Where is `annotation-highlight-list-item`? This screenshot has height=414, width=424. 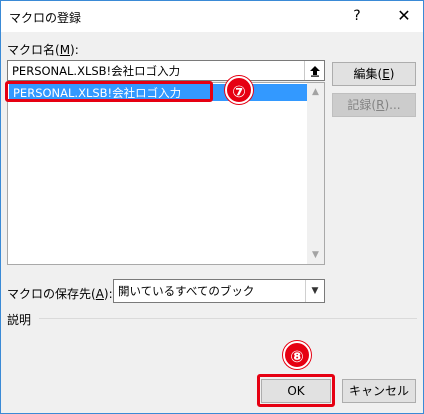 annotation-highlight-list-item is located at coordinates (109, 91).